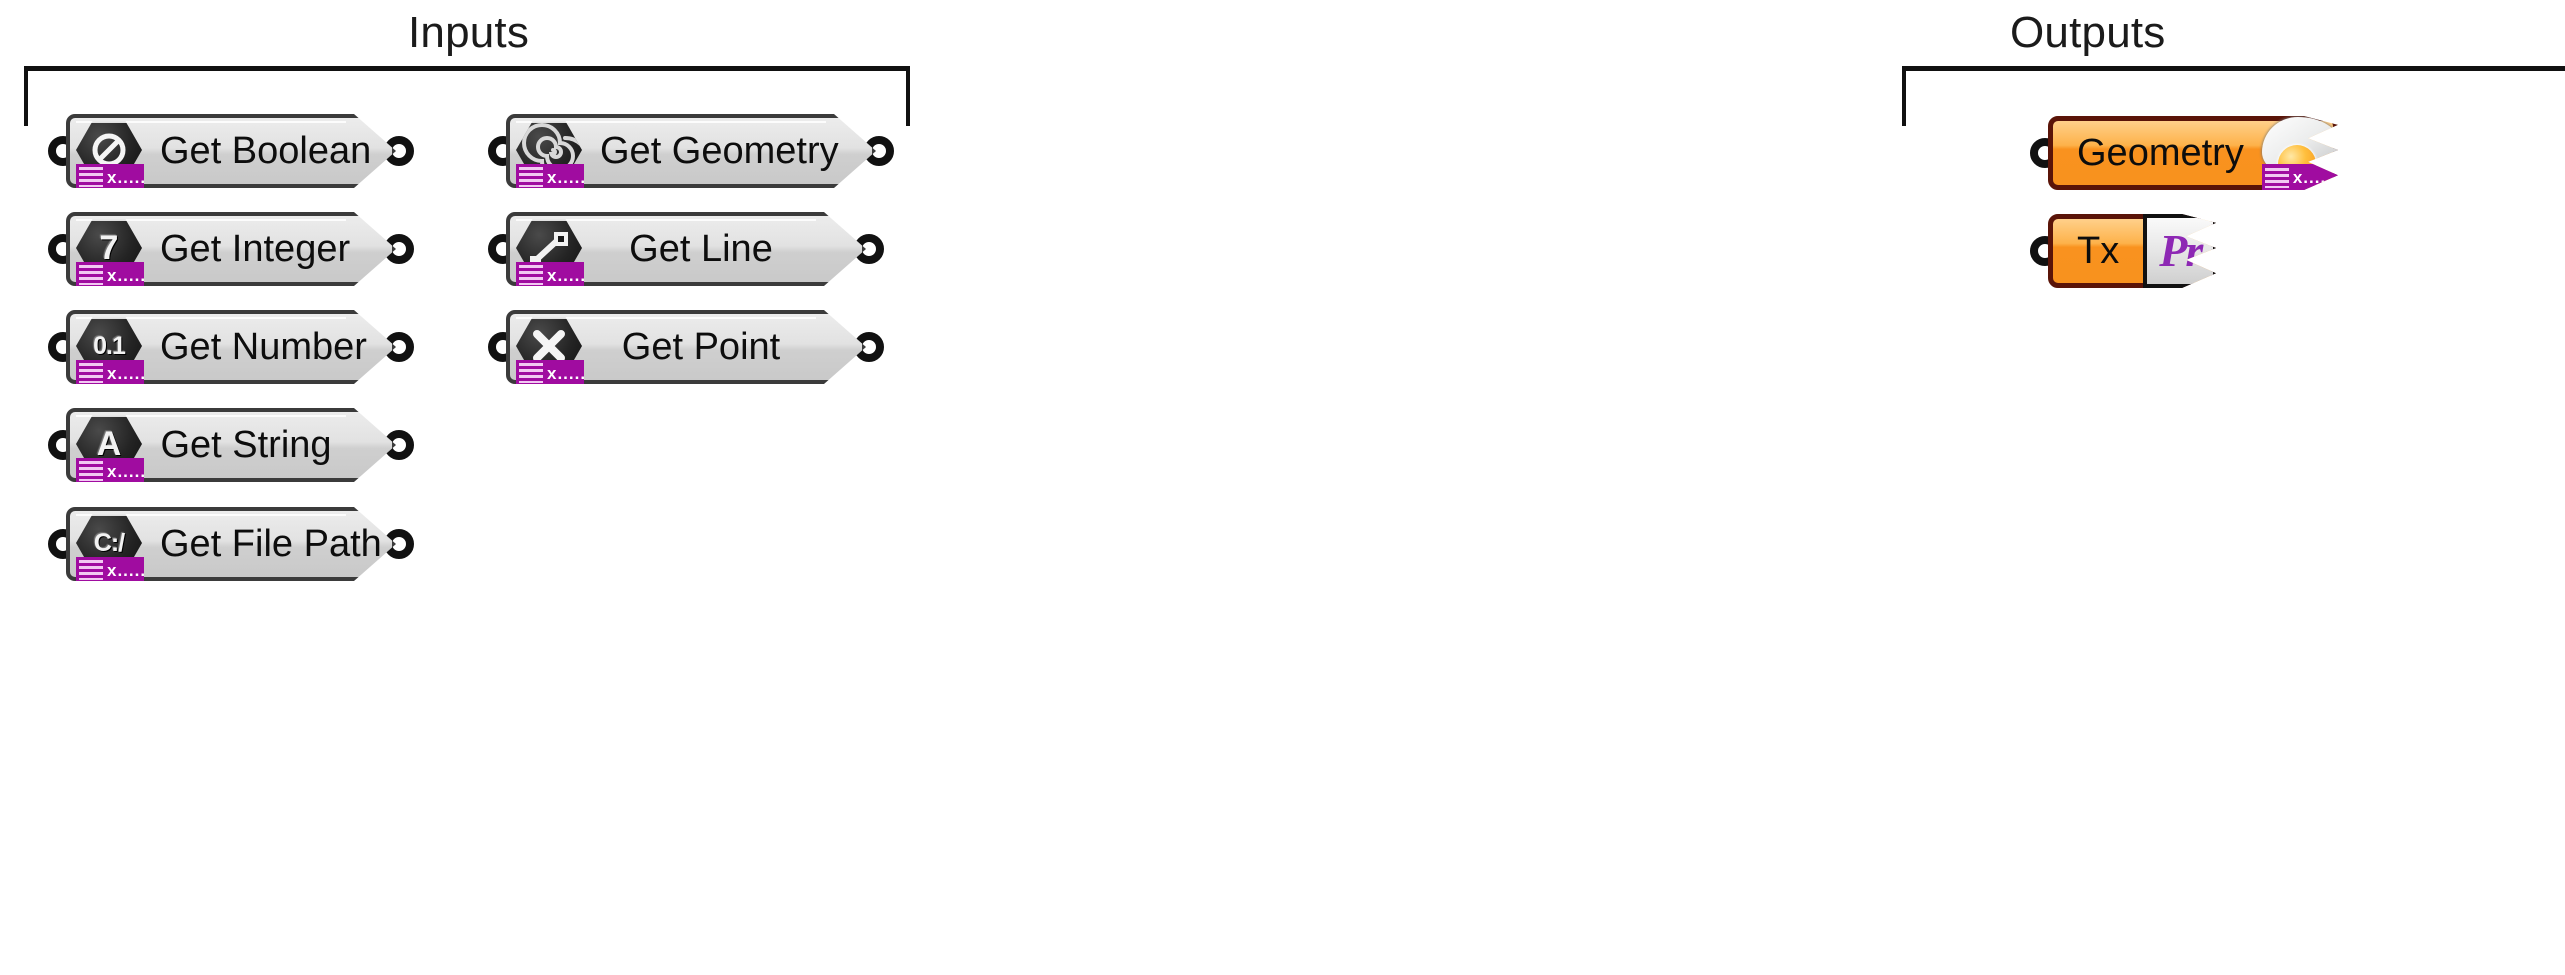 The height and width of the screenshot is (975, 2565). I want to click on outputs-group-title: Outputs, so click(2088, 32).